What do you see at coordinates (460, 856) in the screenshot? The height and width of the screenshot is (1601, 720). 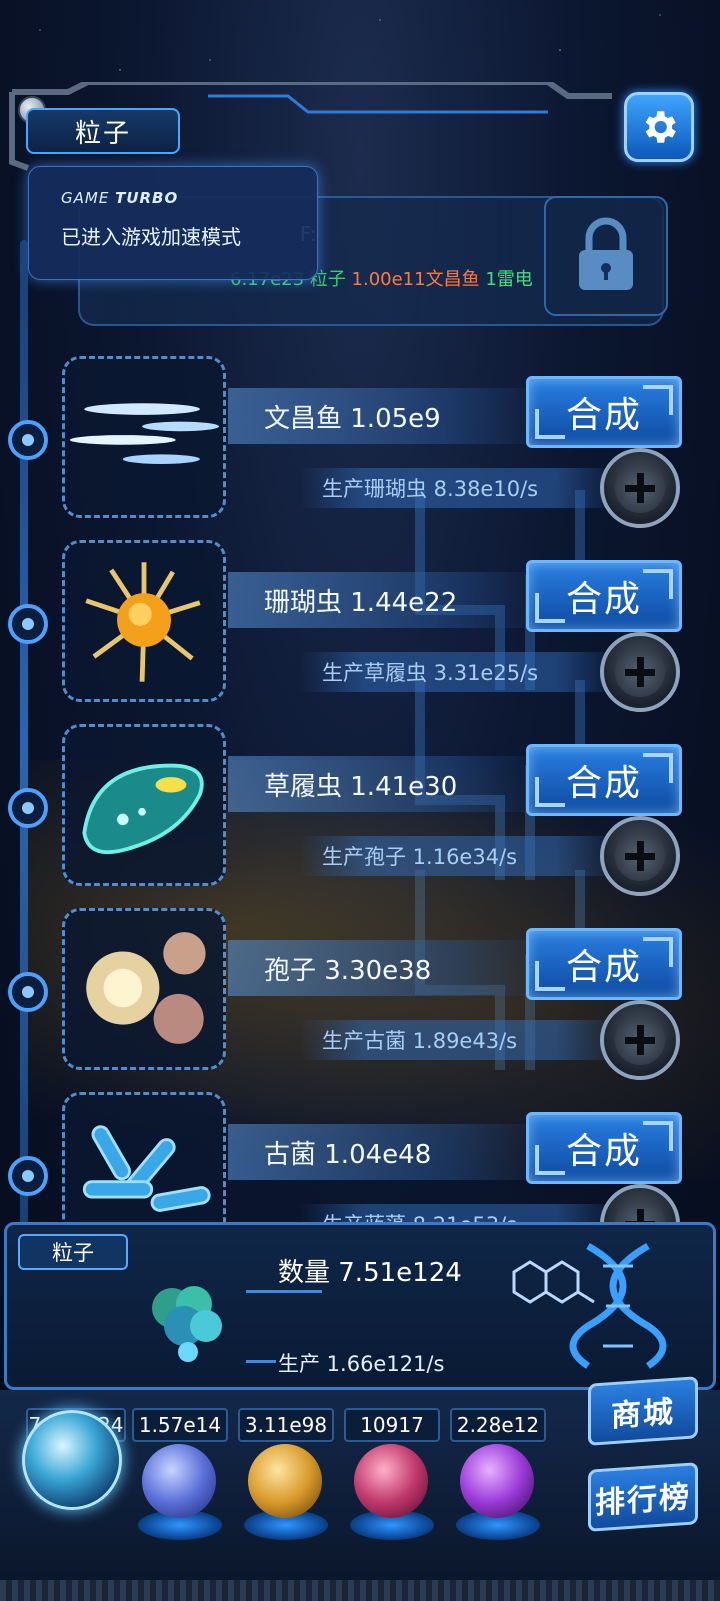 I see `creature-production: 生产孢子 1.16e34/s` at bounding box center [460, 856].